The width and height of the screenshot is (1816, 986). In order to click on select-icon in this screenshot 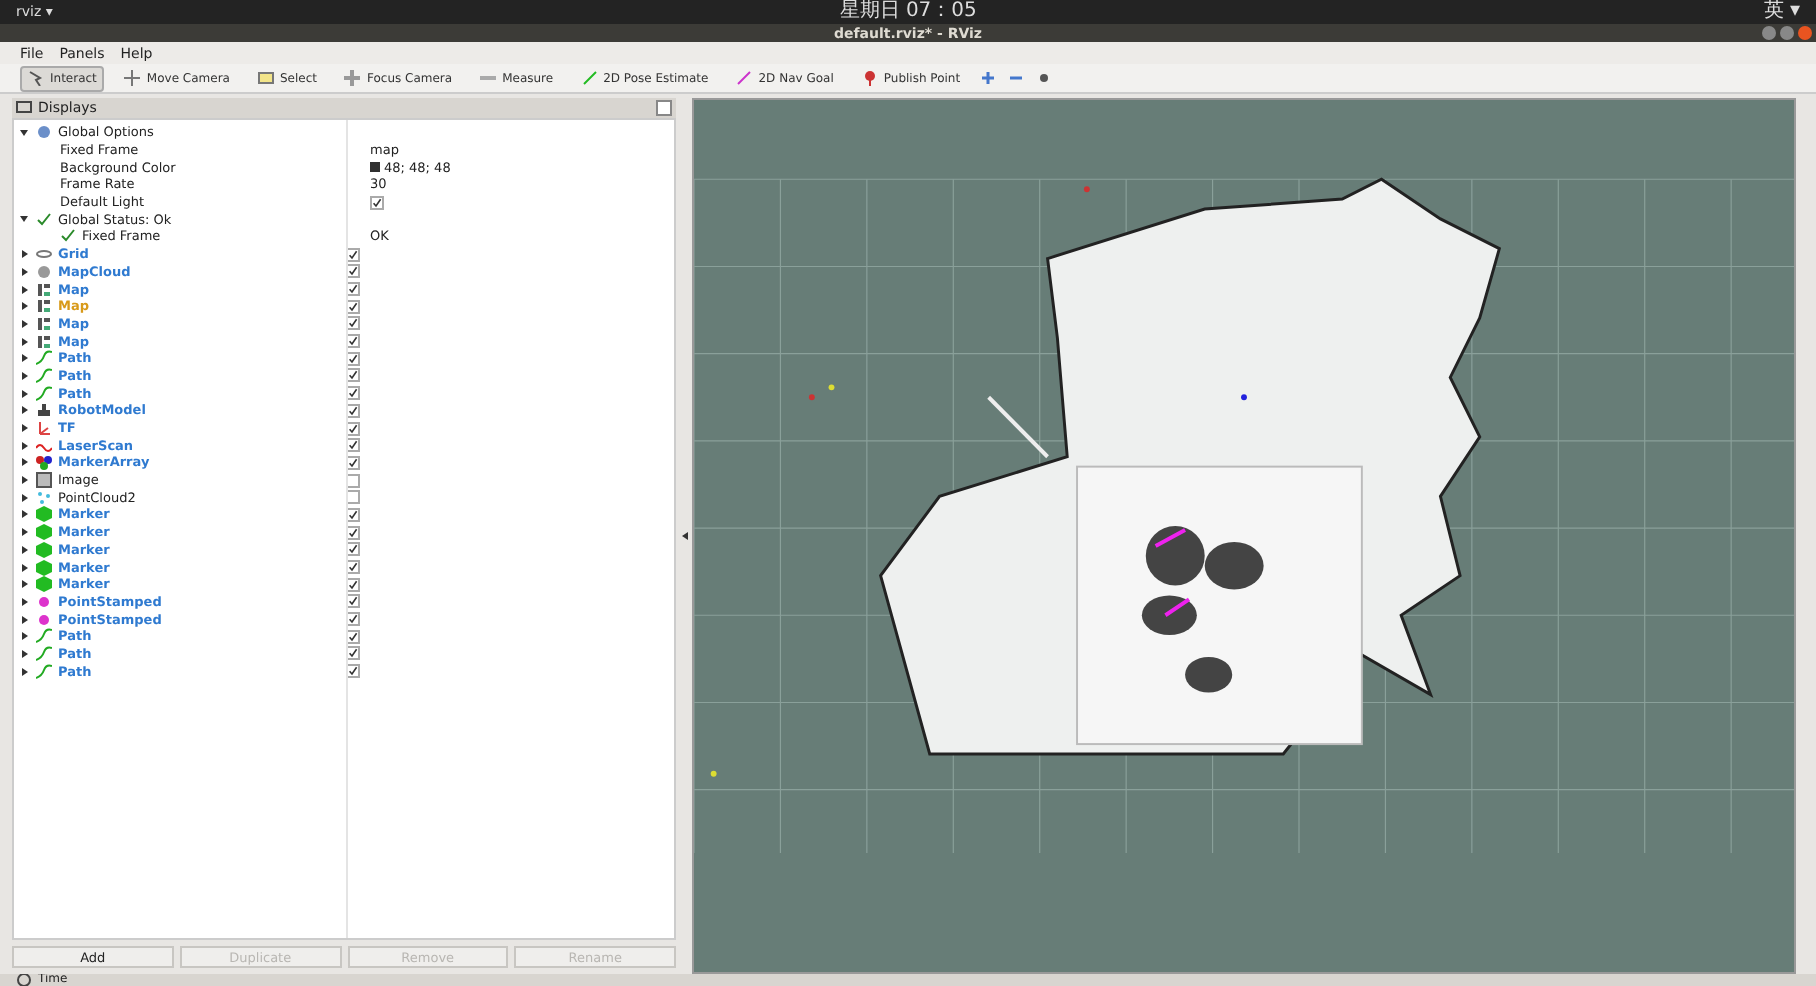, I will do `click(265, 78)`.